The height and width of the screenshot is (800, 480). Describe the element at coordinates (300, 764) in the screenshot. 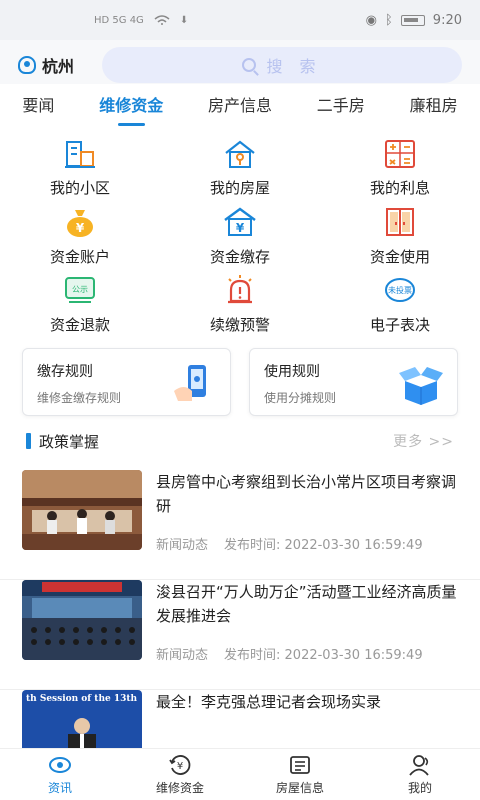

I see `house-card-icon` at that location.